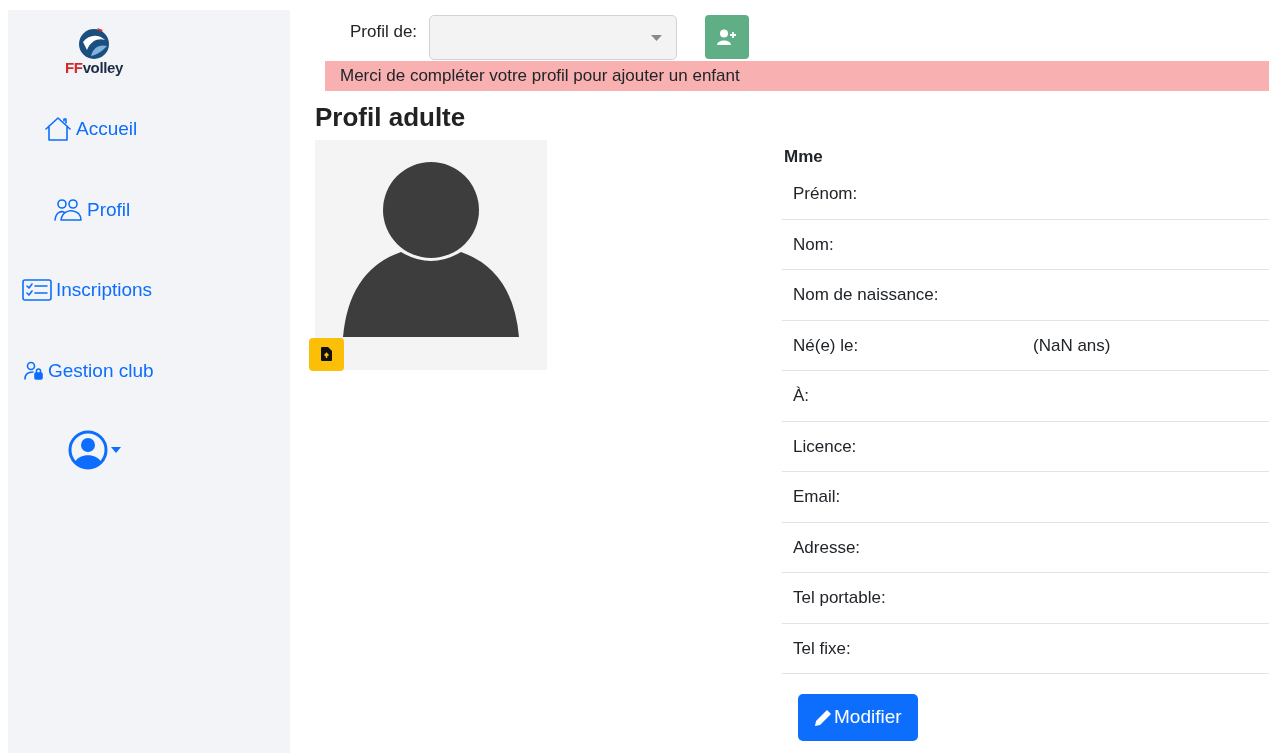  I want to click on civility-text: Mme, so click(803, 156).